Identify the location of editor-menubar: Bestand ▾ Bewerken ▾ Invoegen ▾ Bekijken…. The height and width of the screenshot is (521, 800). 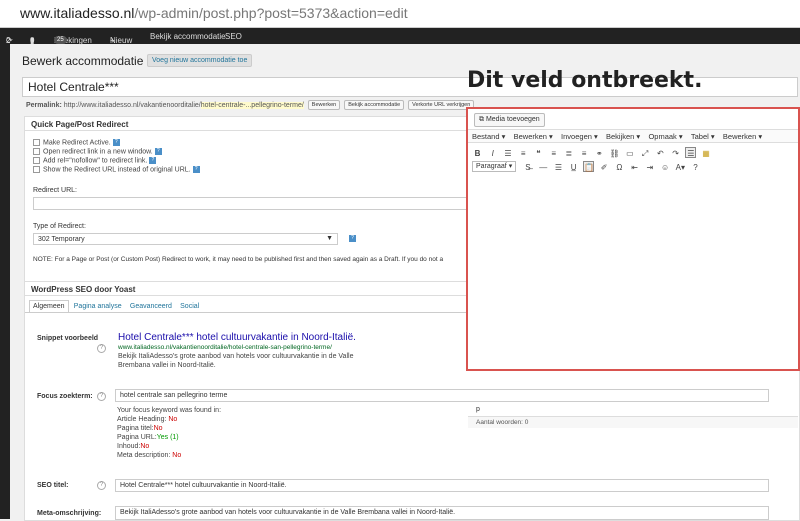
(633, 136).